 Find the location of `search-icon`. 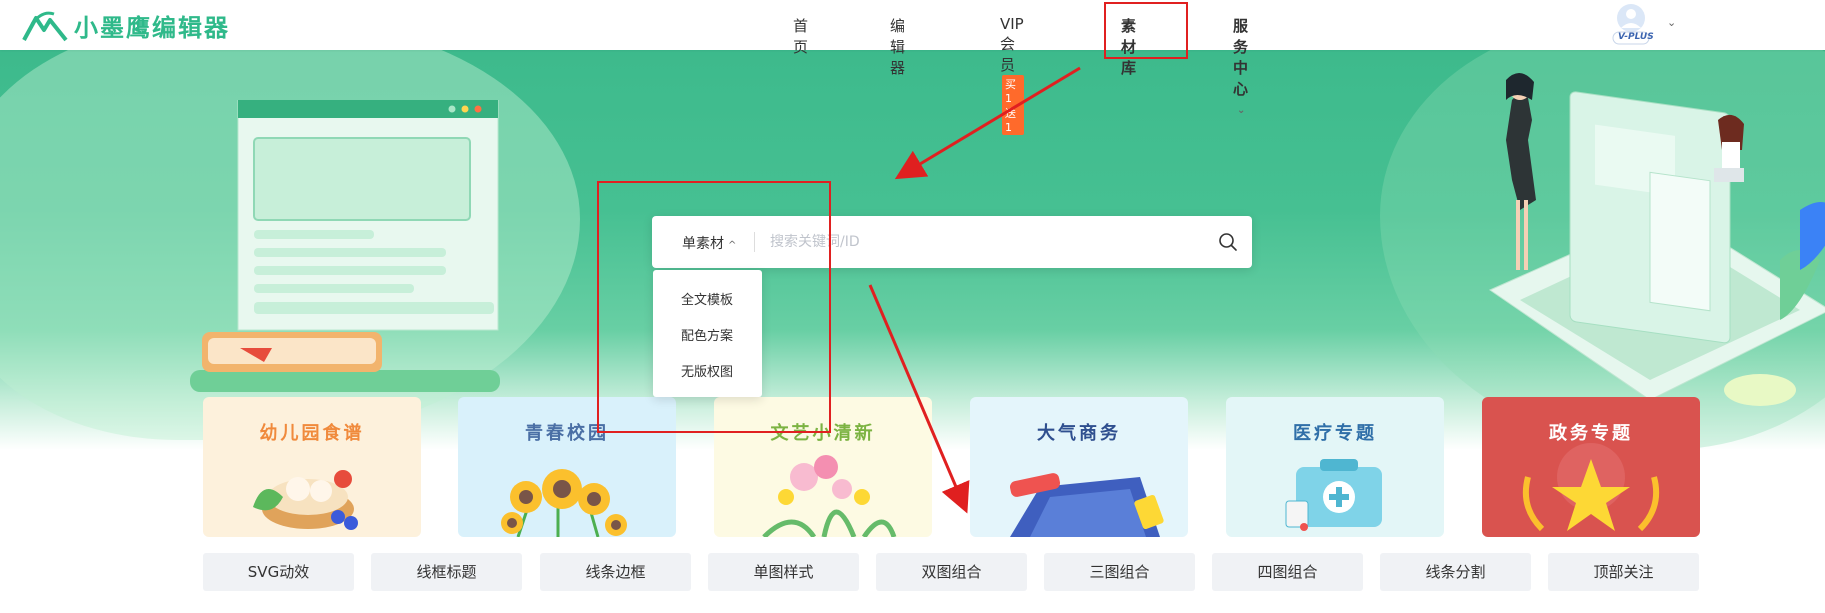

search-icon is located at coordinates (1228, 242).